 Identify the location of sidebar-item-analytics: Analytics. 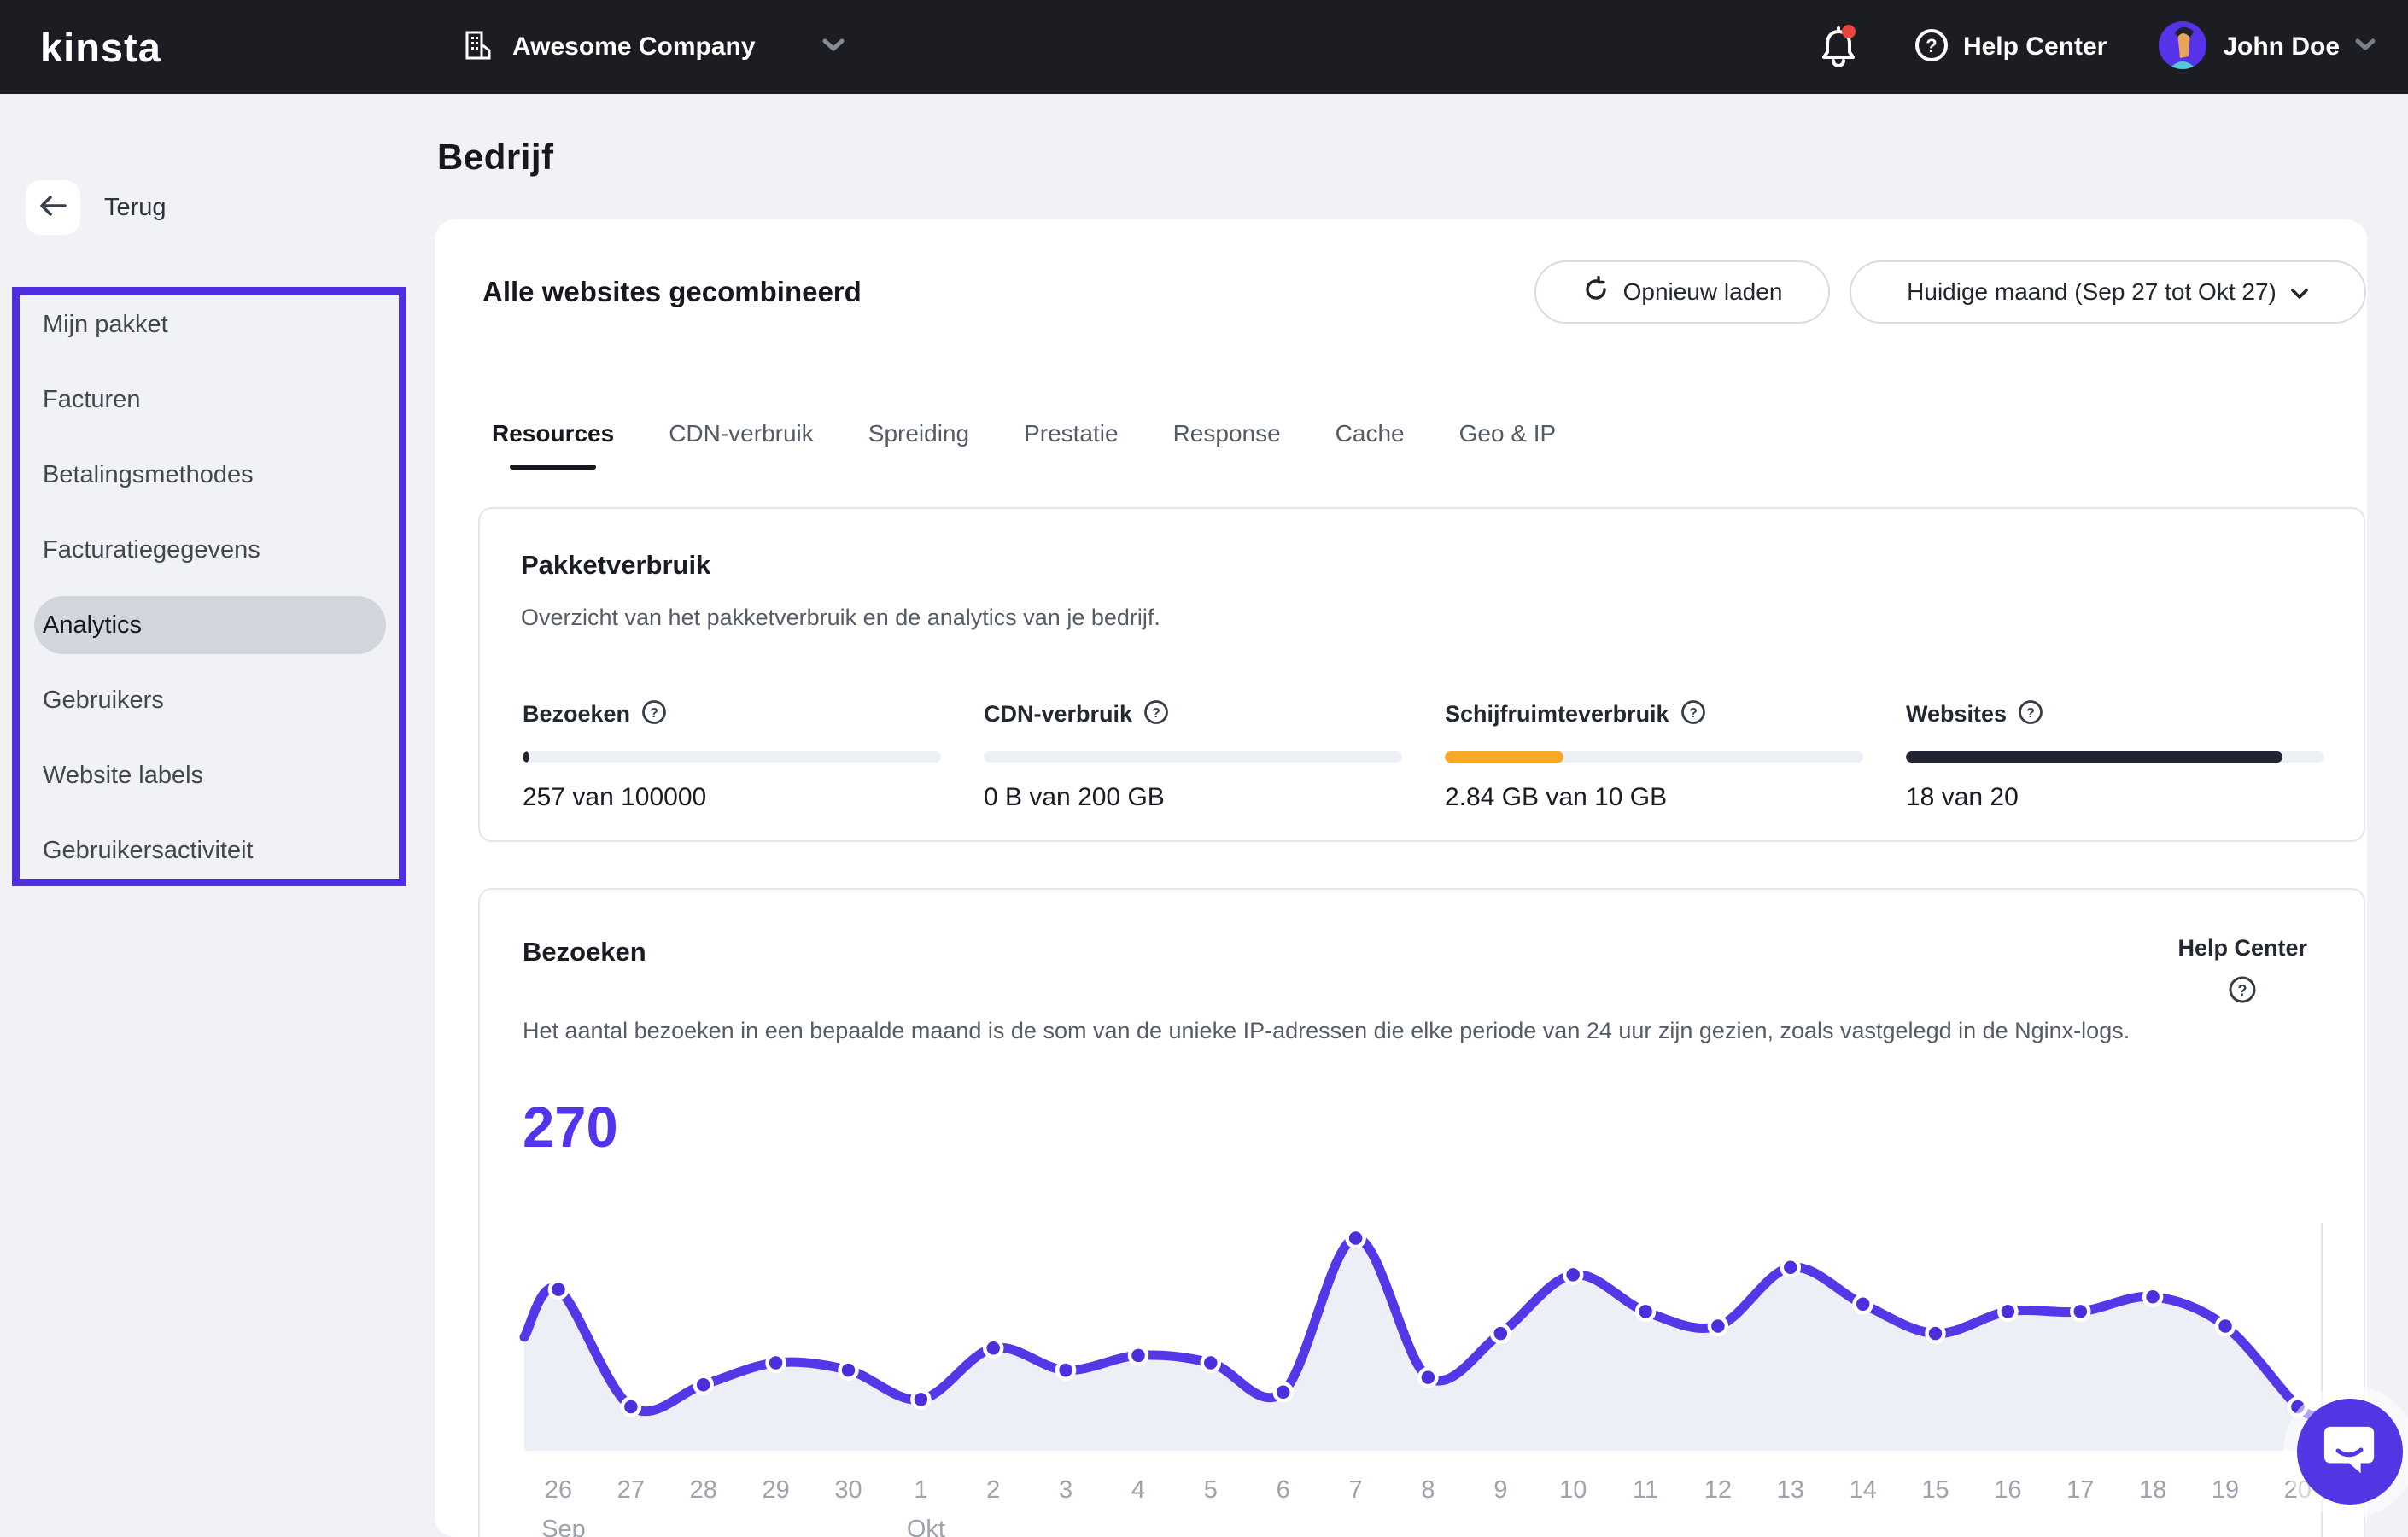
(210, 625).